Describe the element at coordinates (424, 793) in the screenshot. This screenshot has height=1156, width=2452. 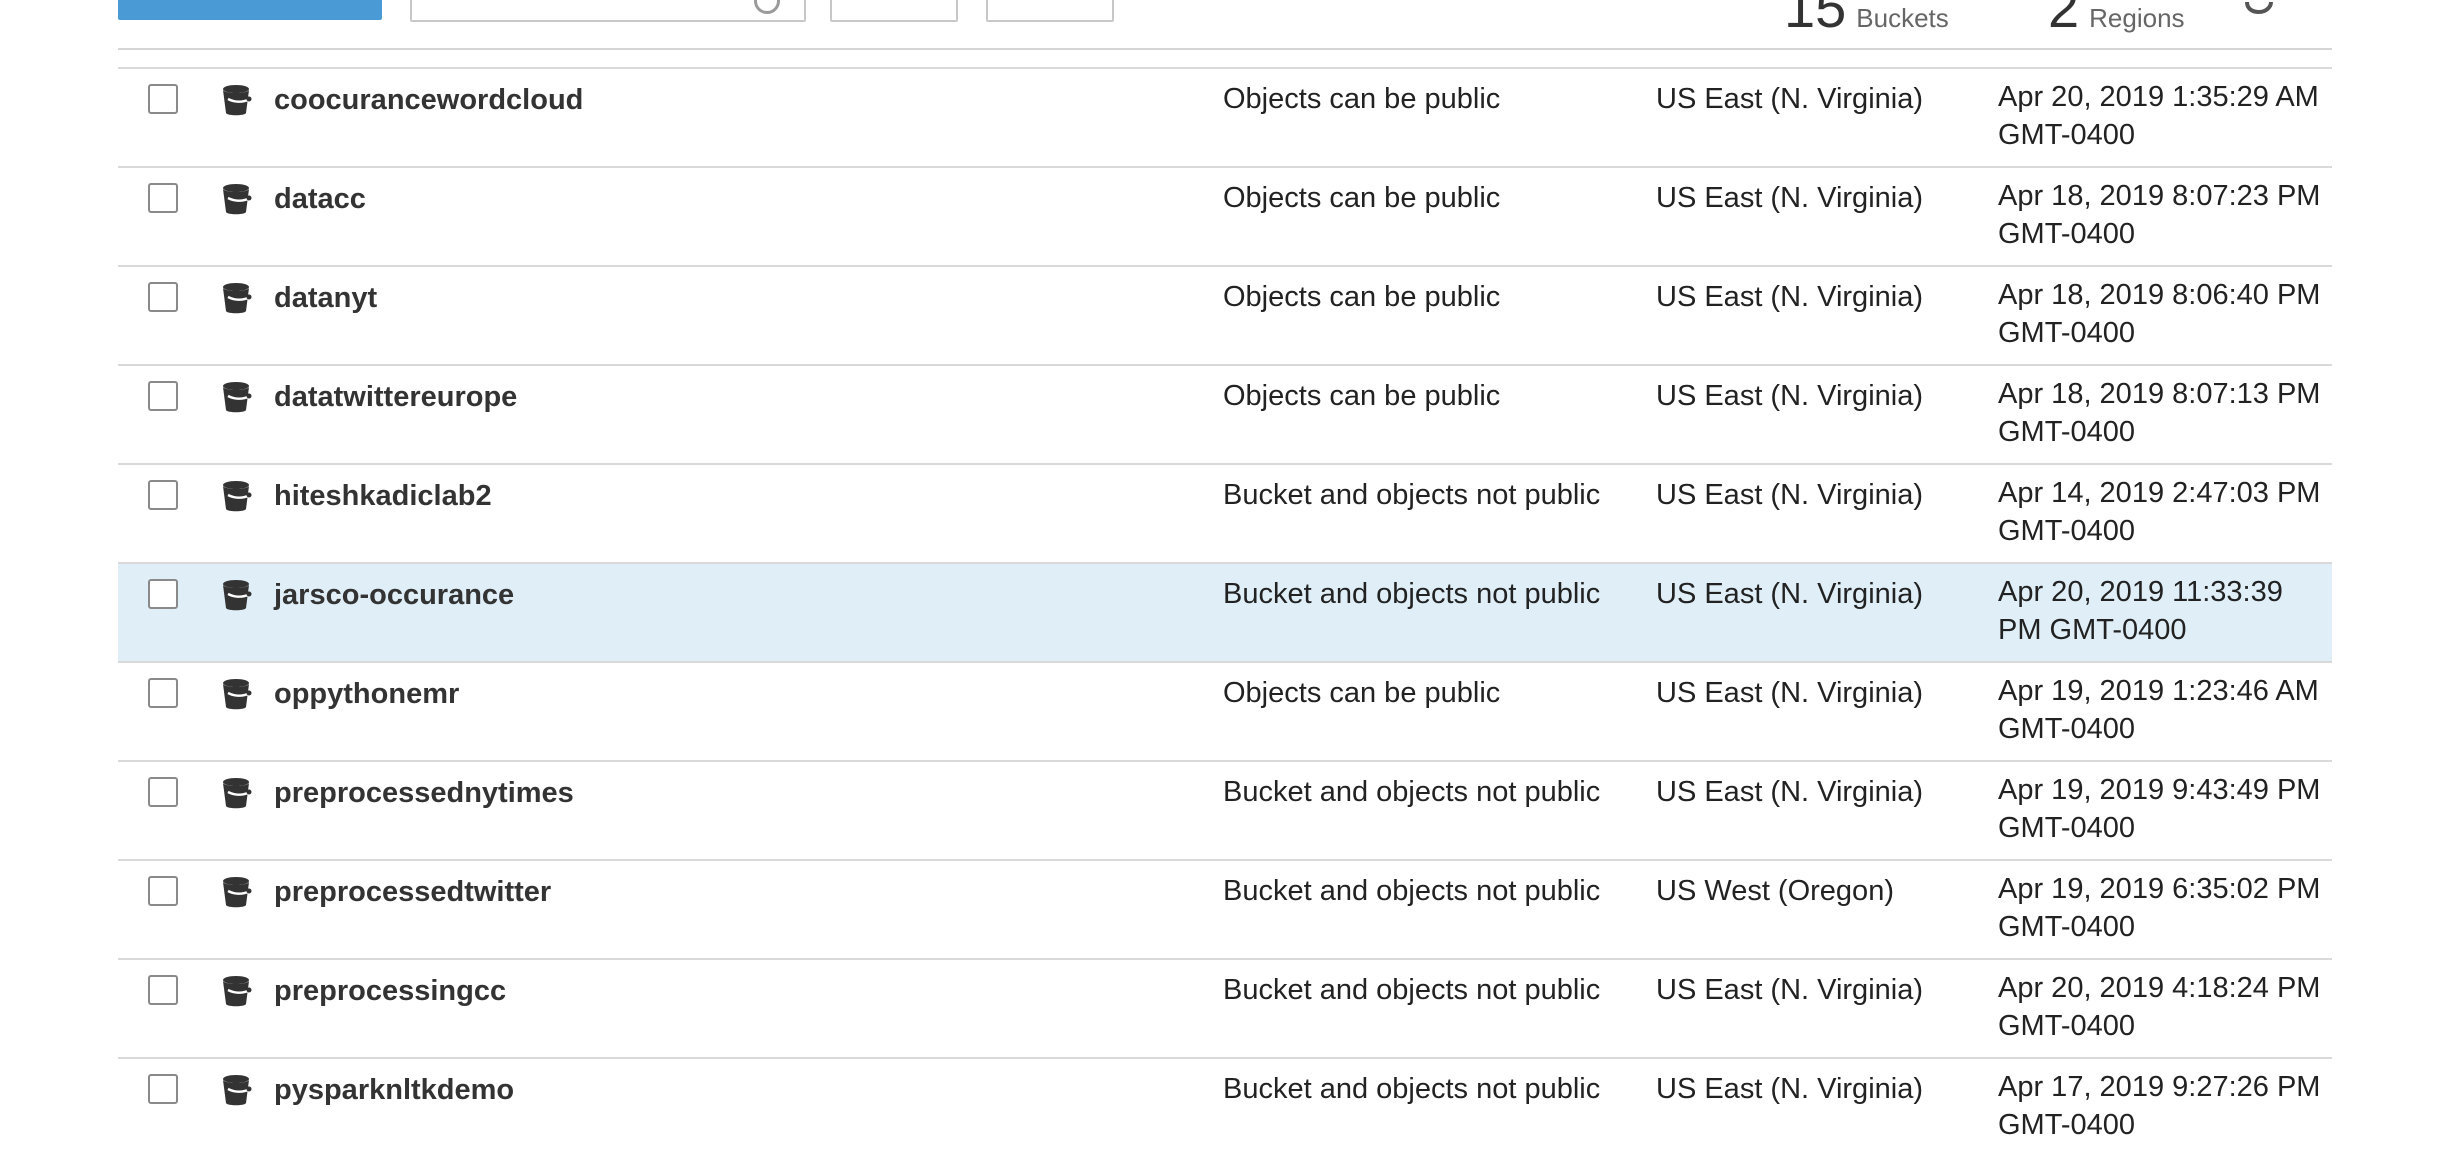
I see `bucket-name: preprocessednytimes` at that location.